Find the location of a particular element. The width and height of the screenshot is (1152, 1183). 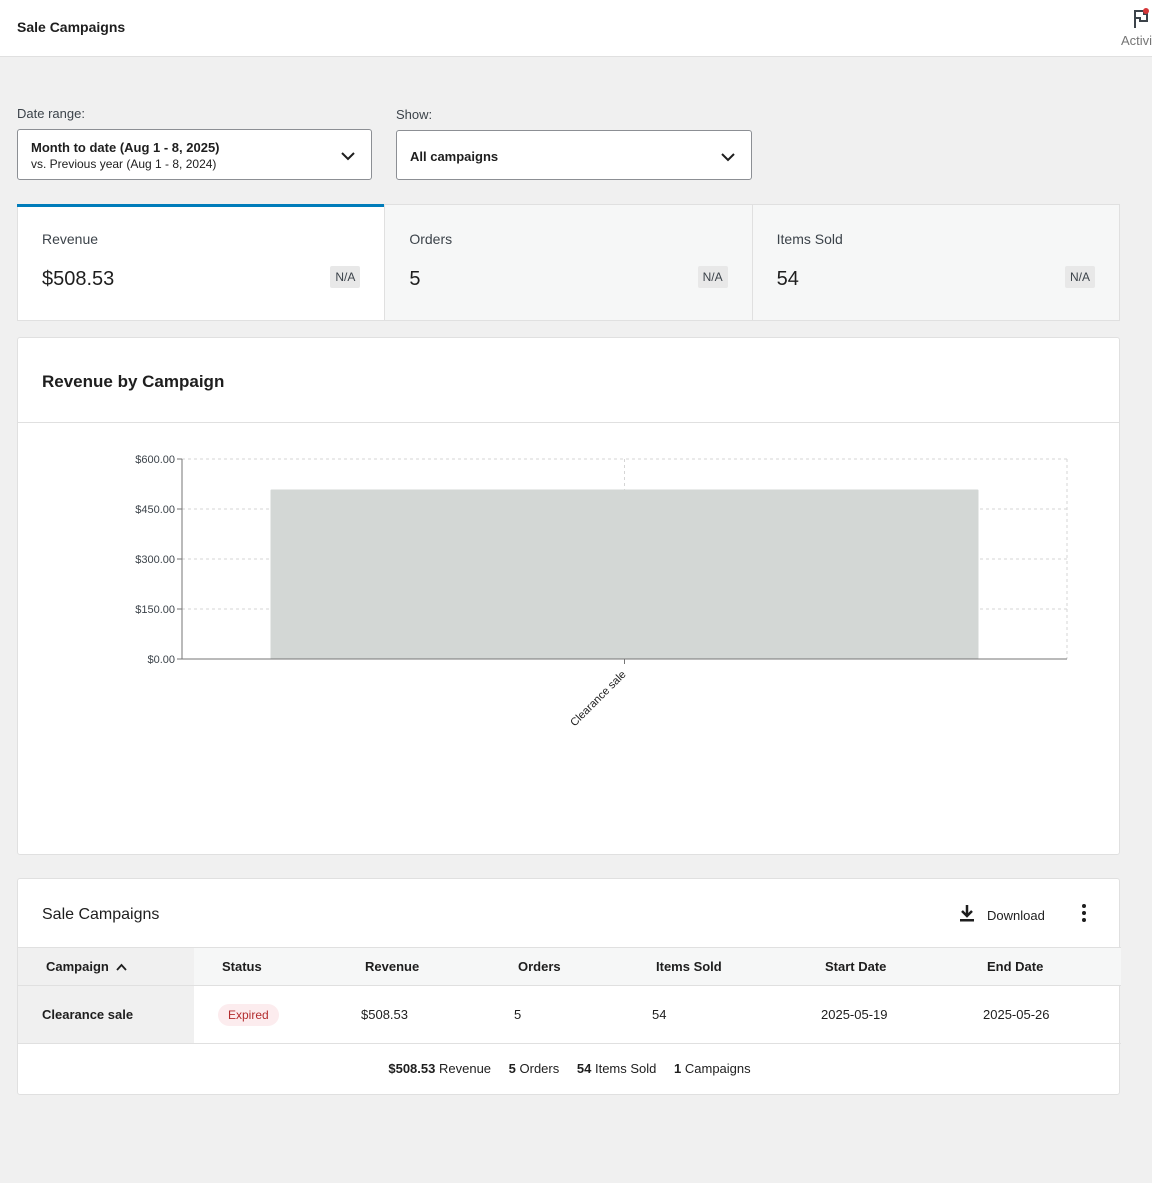

download-button: Download is located at coordinates (1002, 915).